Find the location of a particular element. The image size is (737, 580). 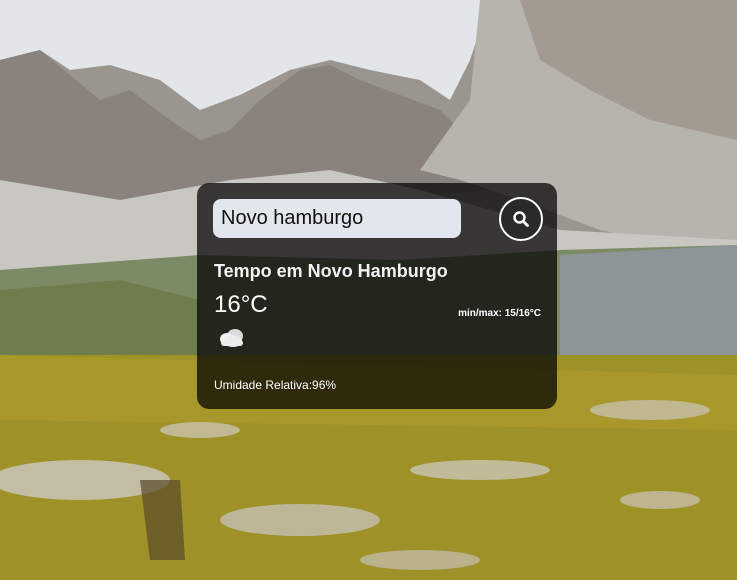

weather-title: Tempo em Novo Hamburgo is located at coordinates (331, 271).